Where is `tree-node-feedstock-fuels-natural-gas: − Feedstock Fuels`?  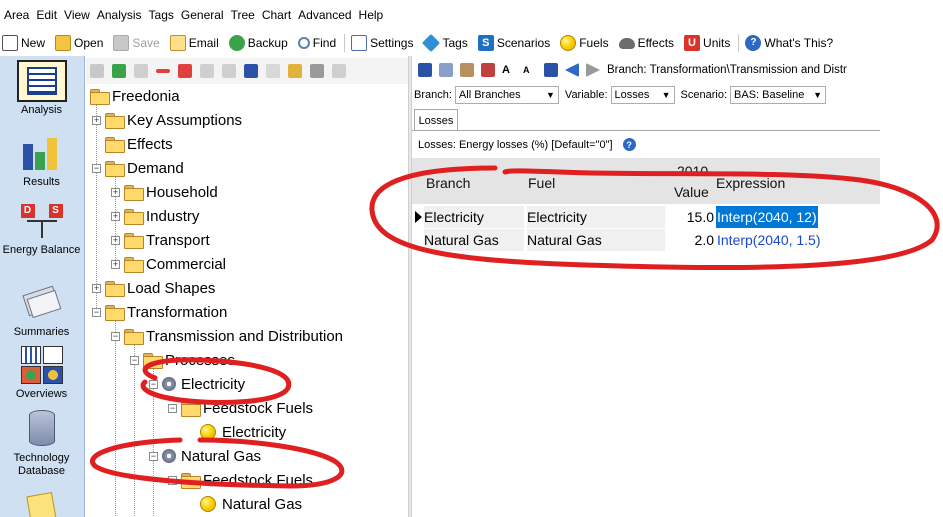 tree-node-feedstock-fuels-natural-gas: − Feedstock Fuels is located at coordinates (240, 480).